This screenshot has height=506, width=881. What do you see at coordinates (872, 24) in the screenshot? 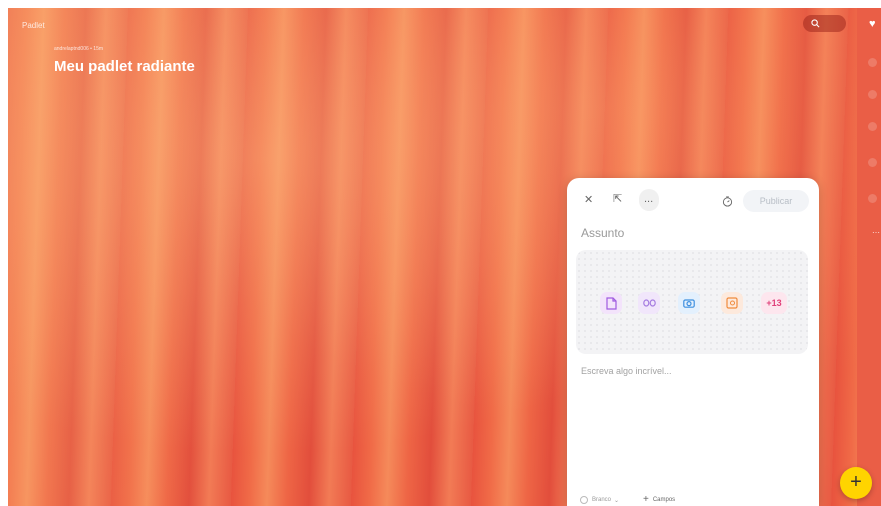
I see `heart-icon: ♥` at bounding box center [872, 24].